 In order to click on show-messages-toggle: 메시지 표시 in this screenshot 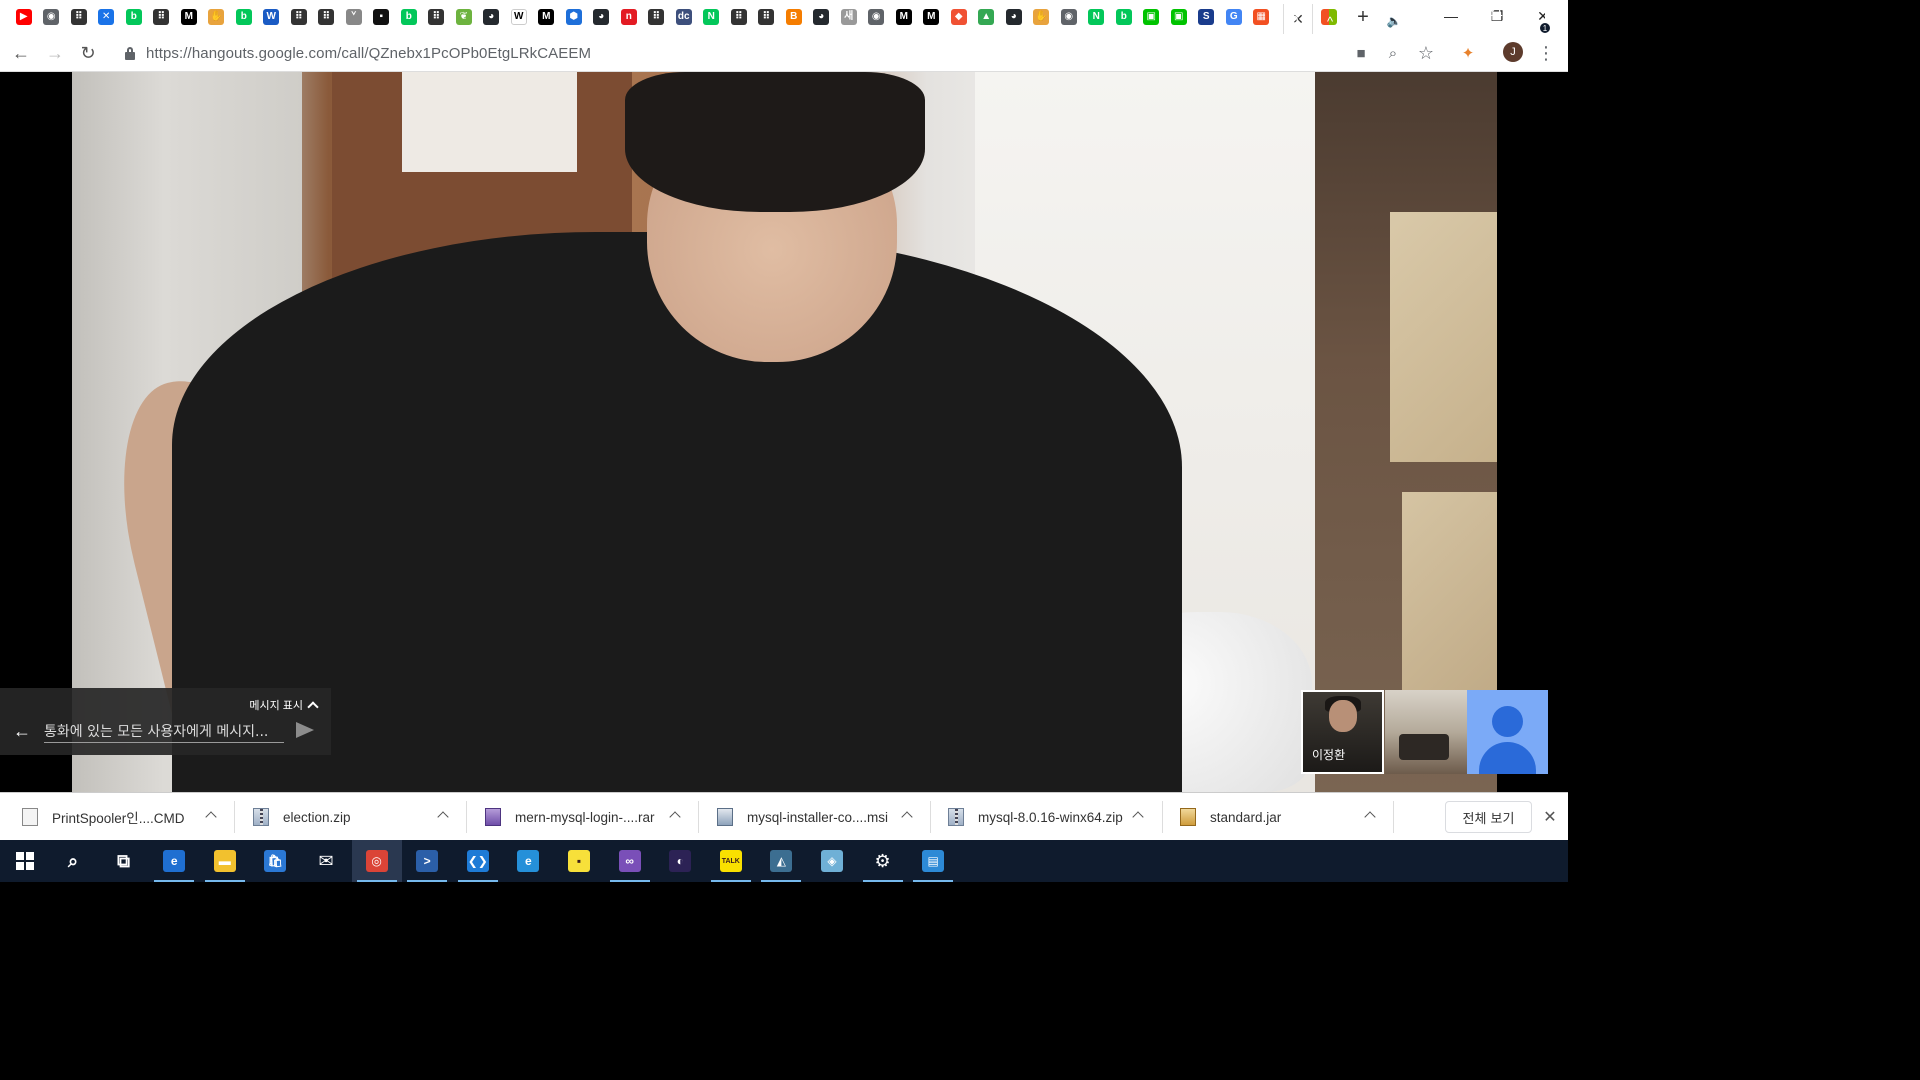, I will do `click(284, 705)`.